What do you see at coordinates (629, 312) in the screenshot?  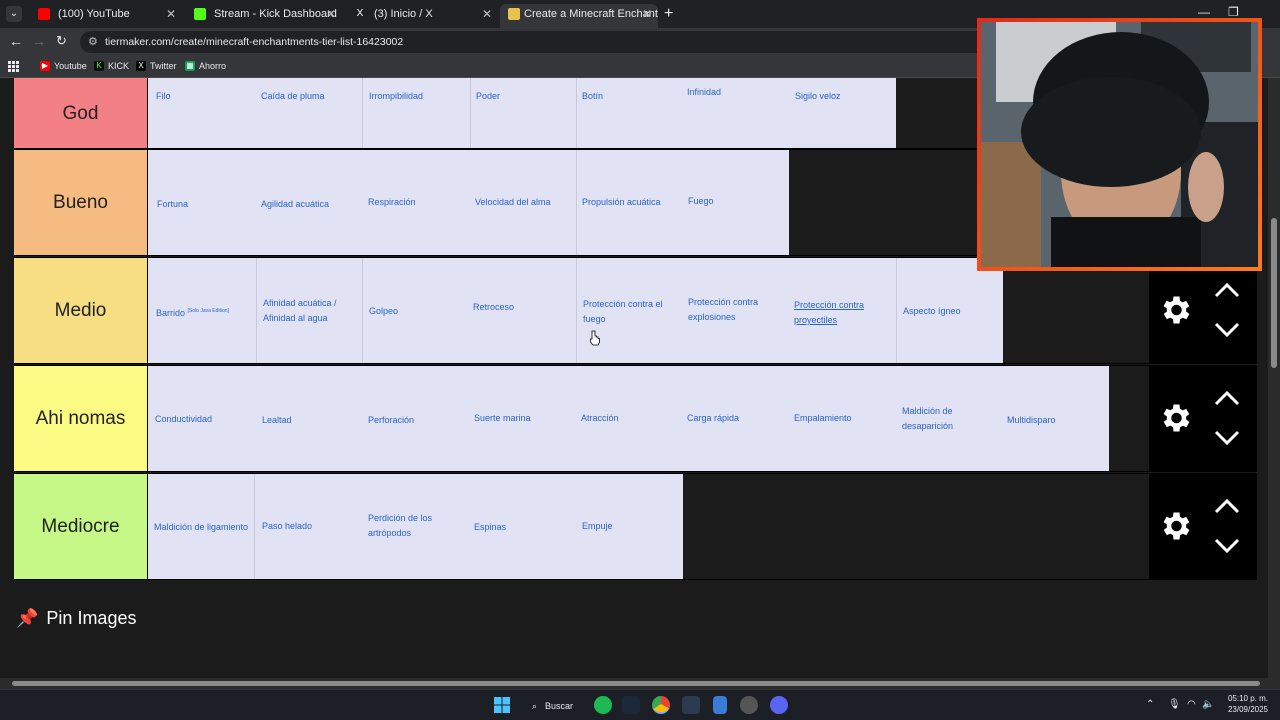 I see `enchant-item: Protección contra el fuego` at bounding box center [629, 312].